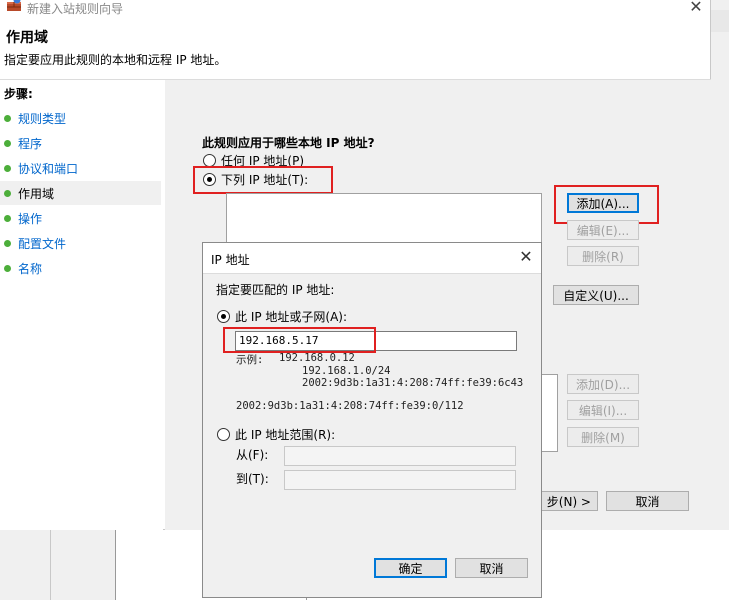 This screenshot has height=600, width=729. I want to click on these-ip-label: 下列 IP 地址(T):, so click(265, 180).